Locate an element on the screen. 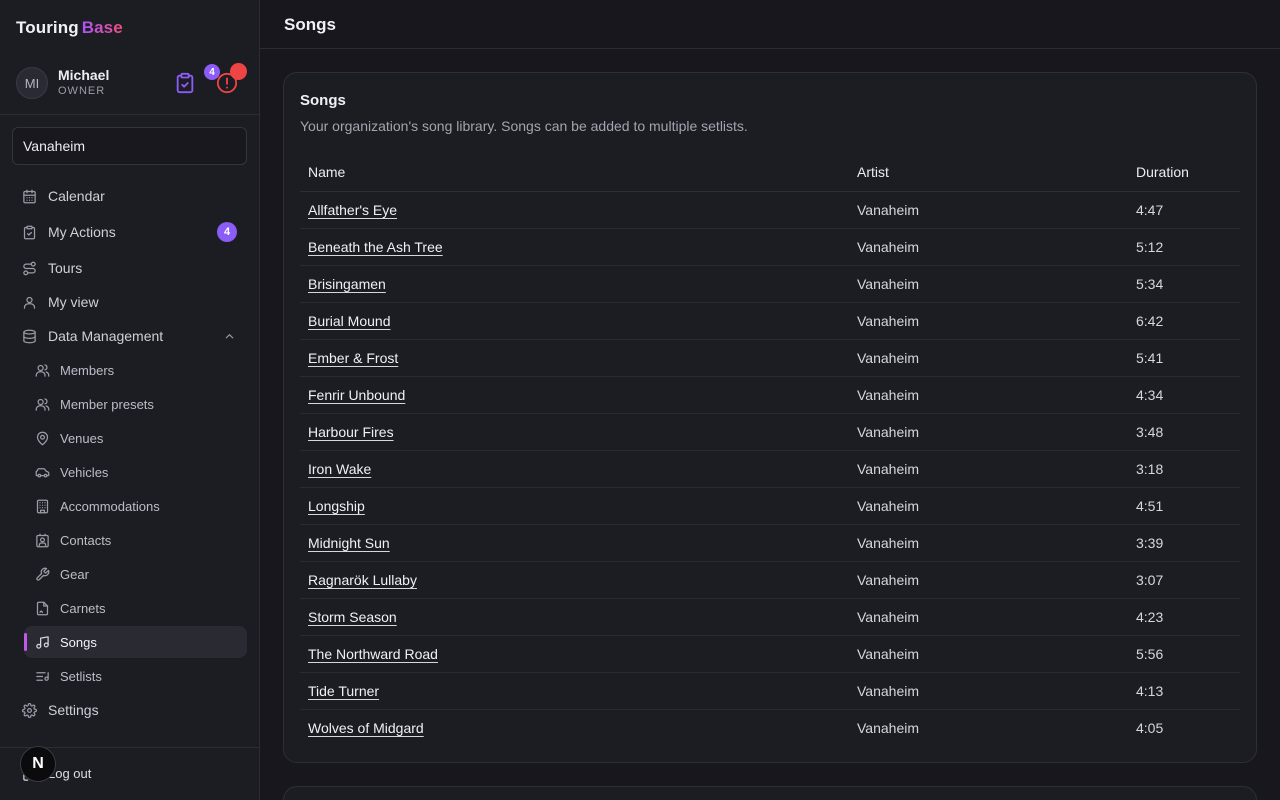  secondary-card is located at coordinates (770, 793).